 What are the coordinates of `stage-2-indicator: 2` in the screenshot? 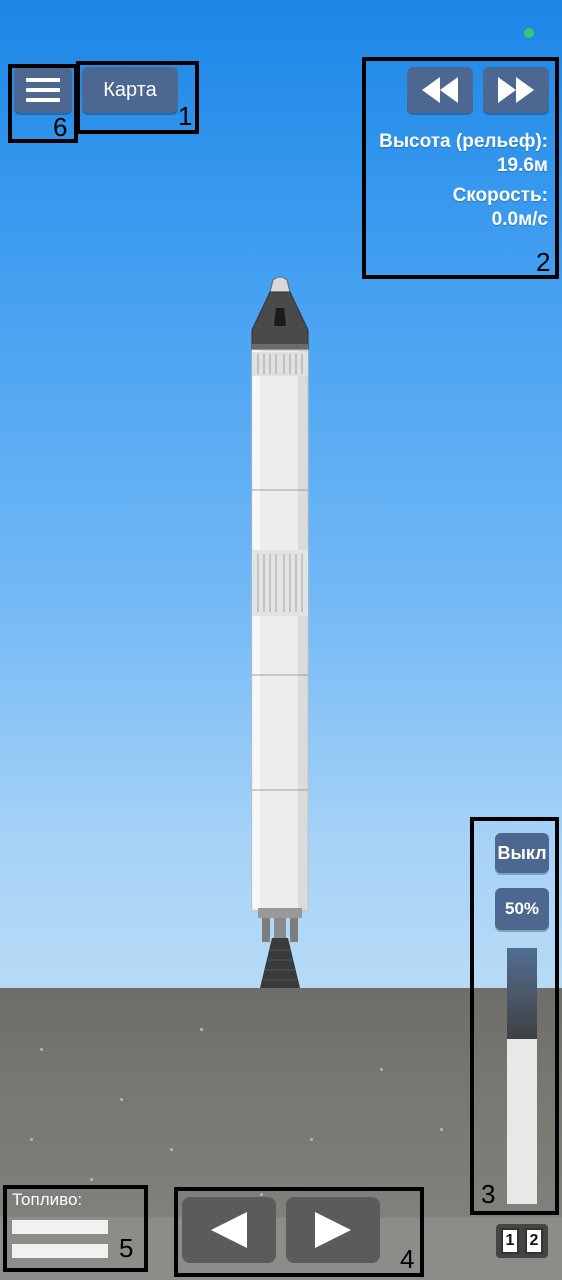 It's located at (534, 1241).